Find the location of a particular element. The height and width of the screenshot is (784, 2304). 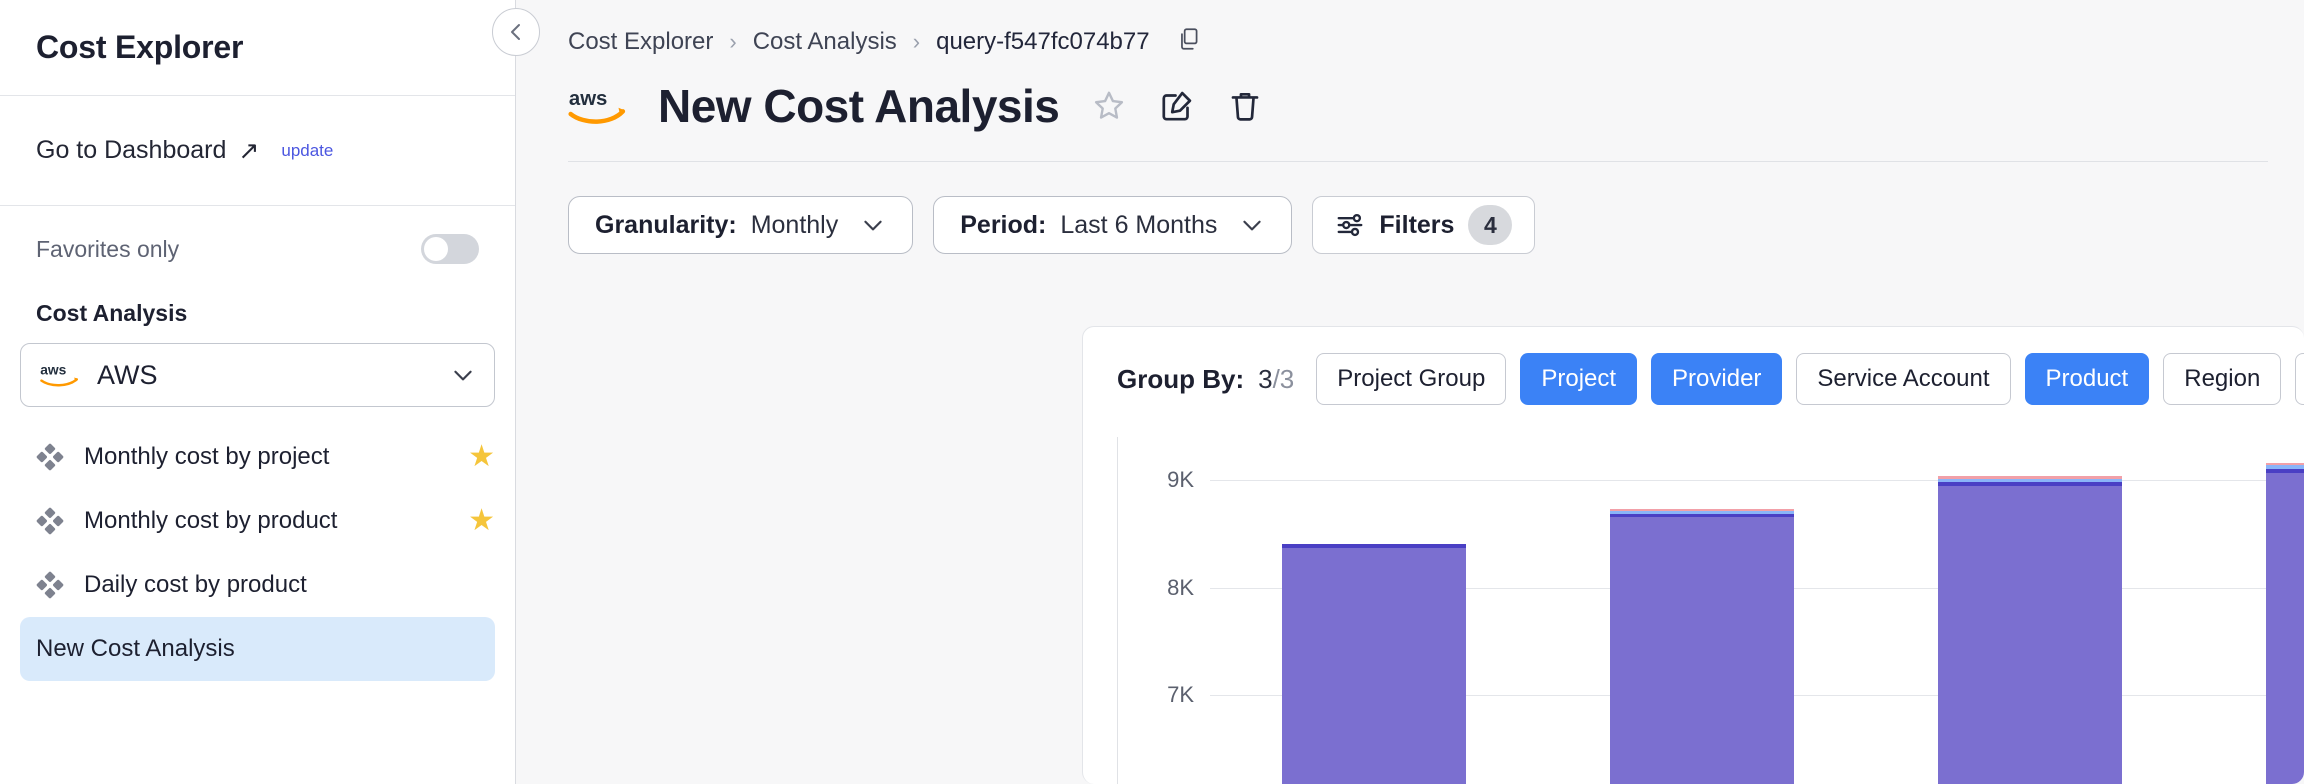

favorite-star-outline-icon is located at coordinates (1109, 106).